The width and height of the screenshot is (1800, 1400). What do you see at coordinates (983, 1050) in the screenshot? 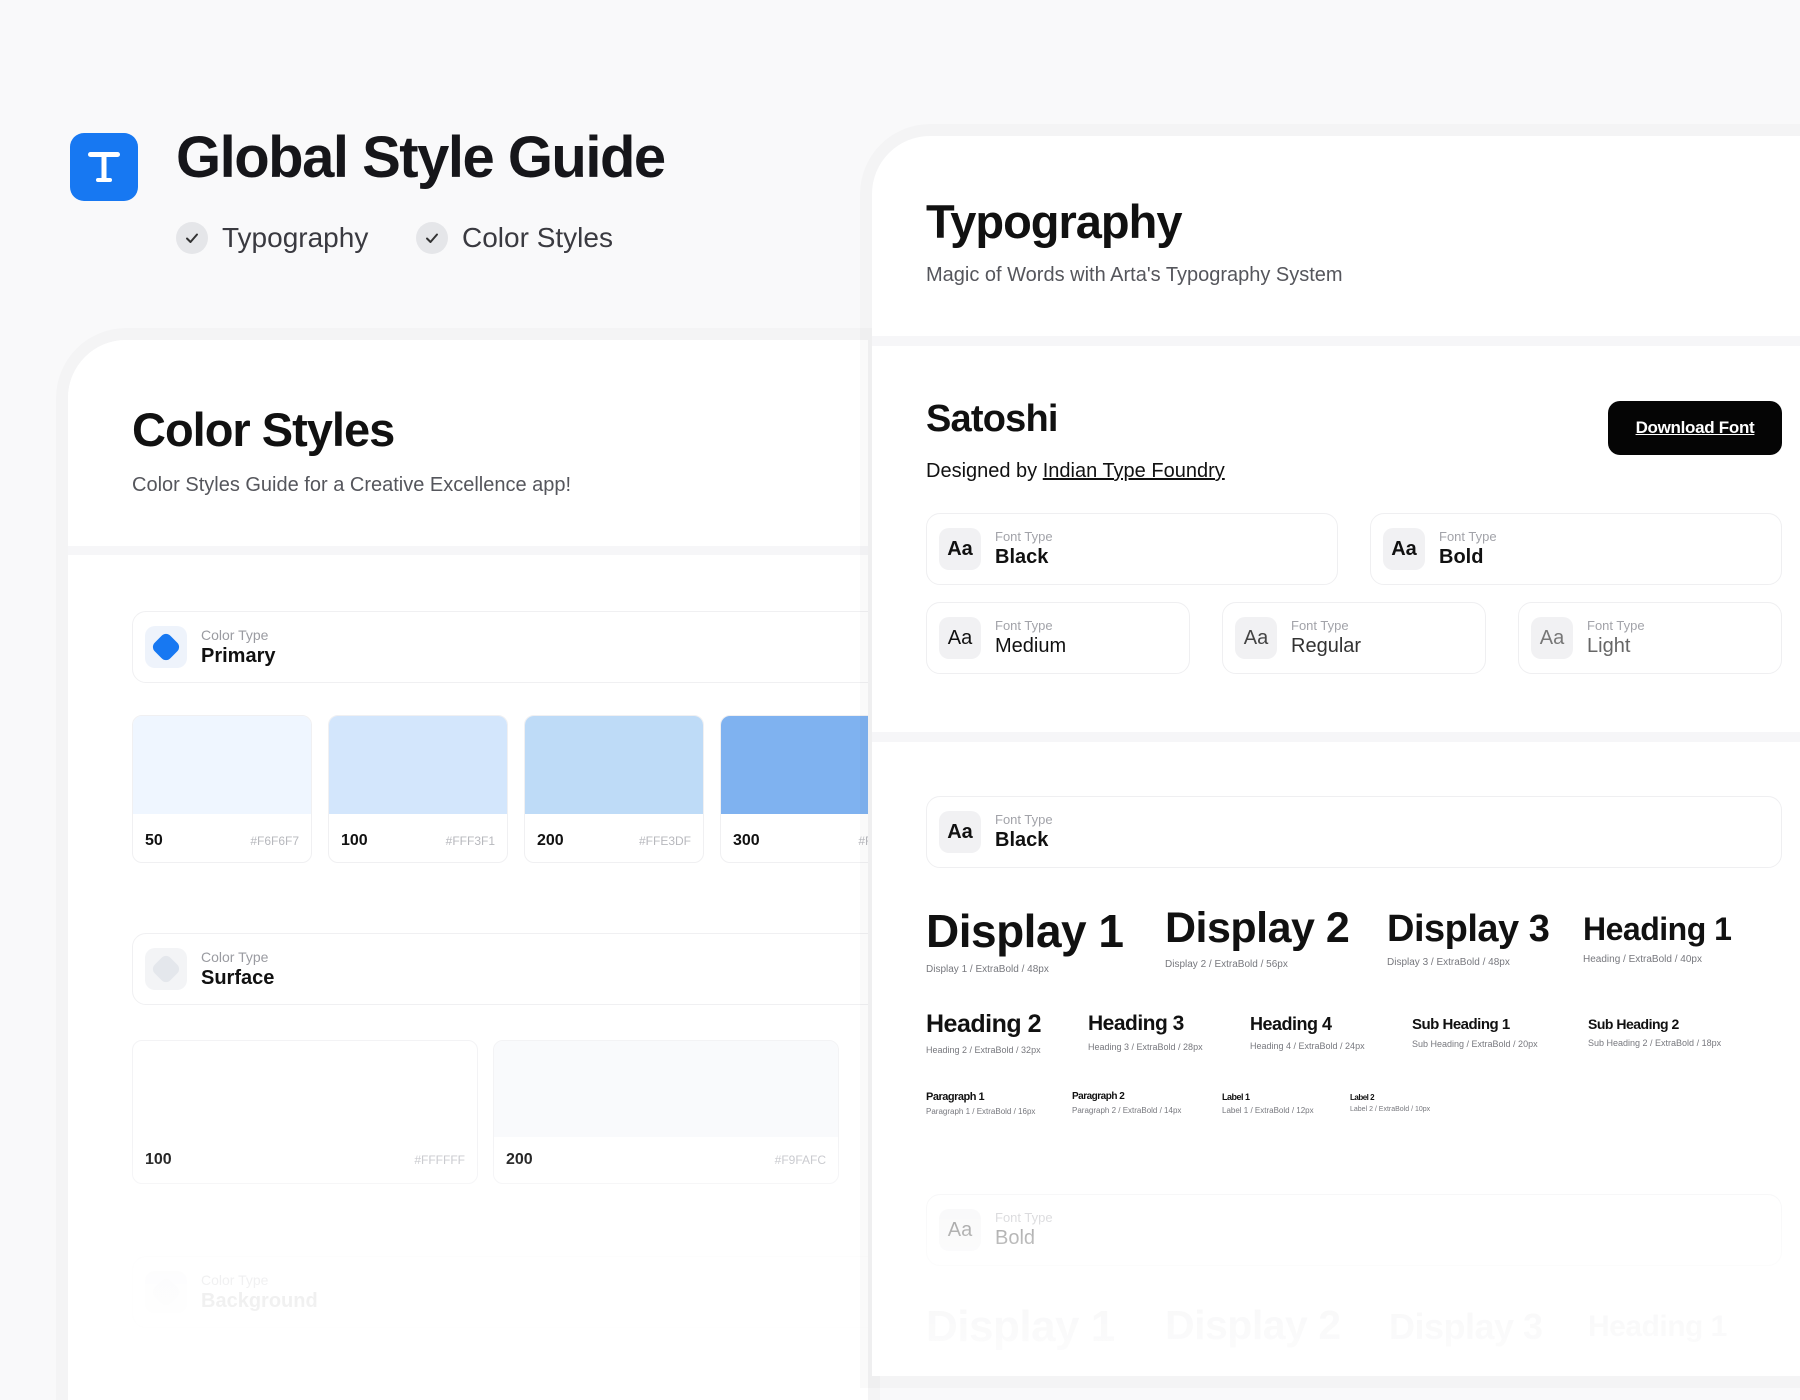
I see `type-style-meta: Heading 2 / ExtraBold / 32px` at bounding box center [983, 1050].